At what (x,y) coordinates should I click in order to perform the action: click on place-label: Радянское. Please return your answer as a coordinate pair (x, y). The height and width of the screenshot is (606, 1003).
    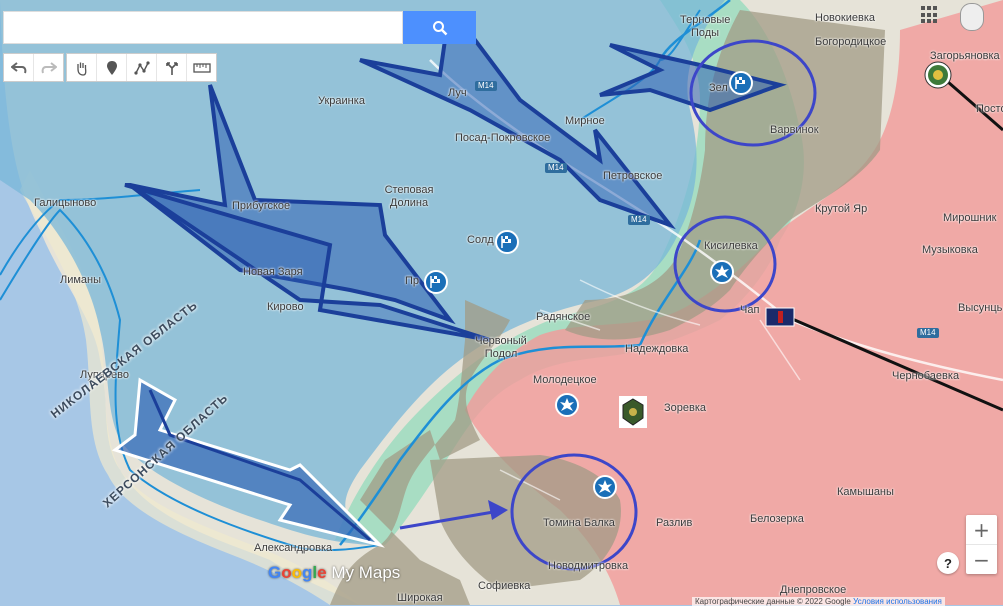
    Looking at the image, I should click on (563, 317).